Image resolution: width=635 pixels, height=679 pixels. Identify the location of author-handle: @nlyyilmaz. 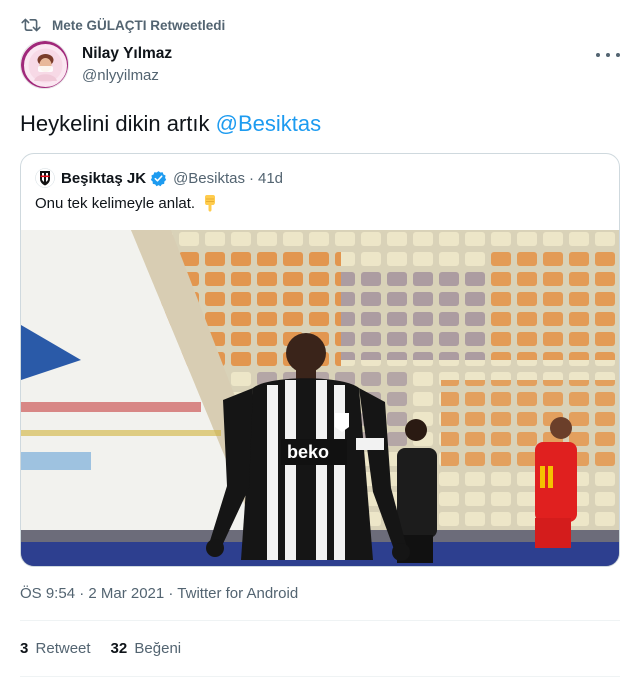
(120, 75).